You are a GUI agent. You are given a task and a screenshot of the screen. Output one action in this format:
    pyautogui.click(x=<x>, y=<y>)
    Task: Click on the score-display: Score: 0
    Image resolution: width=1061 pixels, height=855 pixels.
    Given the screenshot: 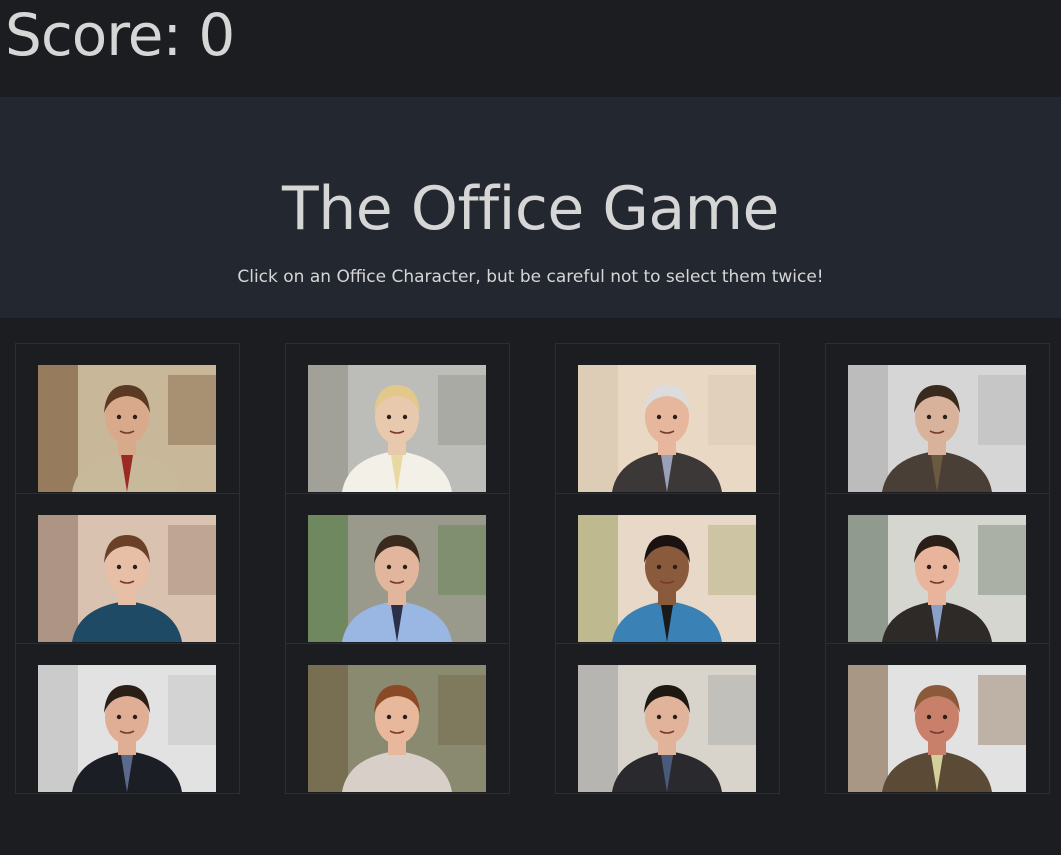 What is the action you would take?
    pyautogui.click(x=120, y=35)
    